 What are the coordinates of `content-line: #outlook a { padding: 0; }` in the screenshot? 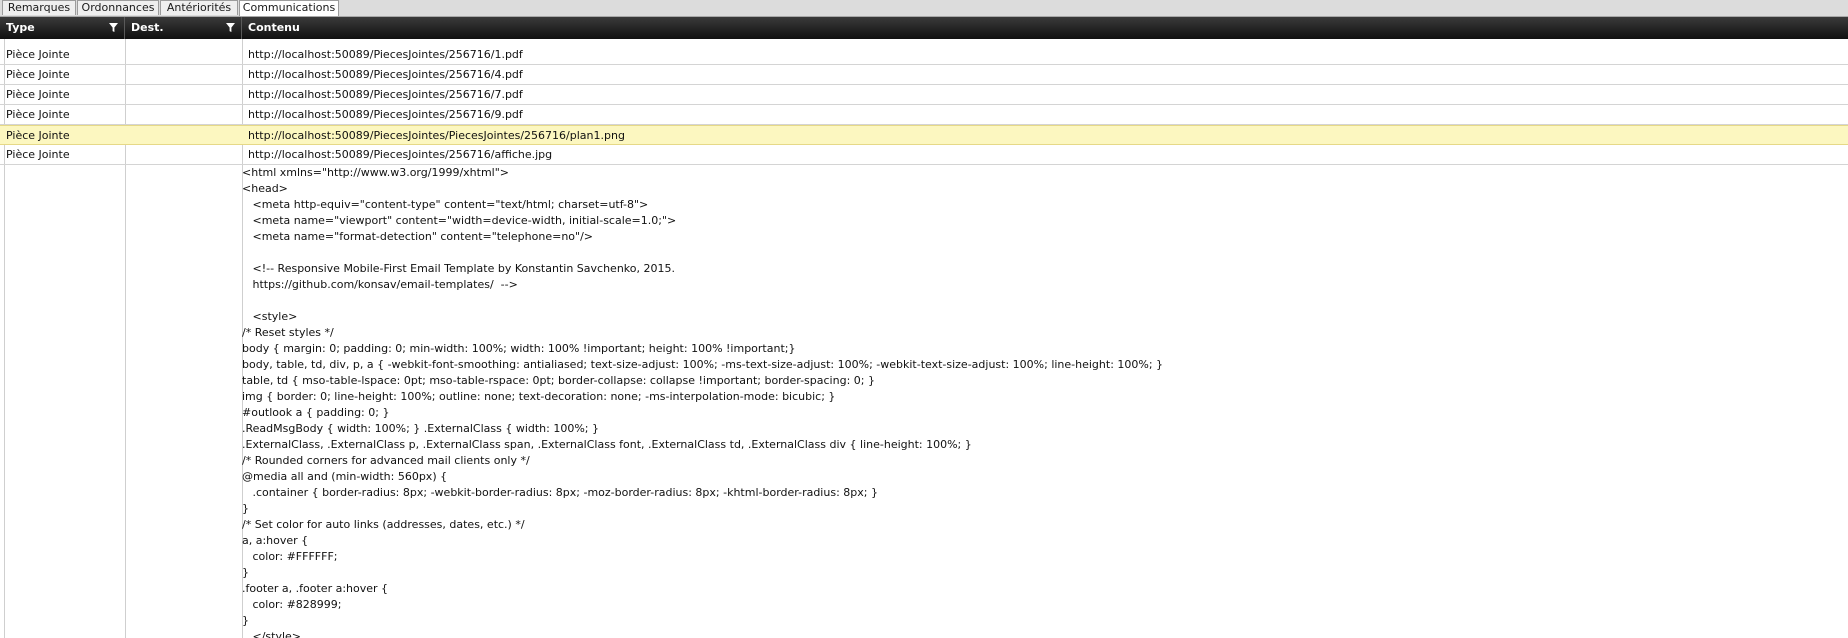 It's located at (316, 412).